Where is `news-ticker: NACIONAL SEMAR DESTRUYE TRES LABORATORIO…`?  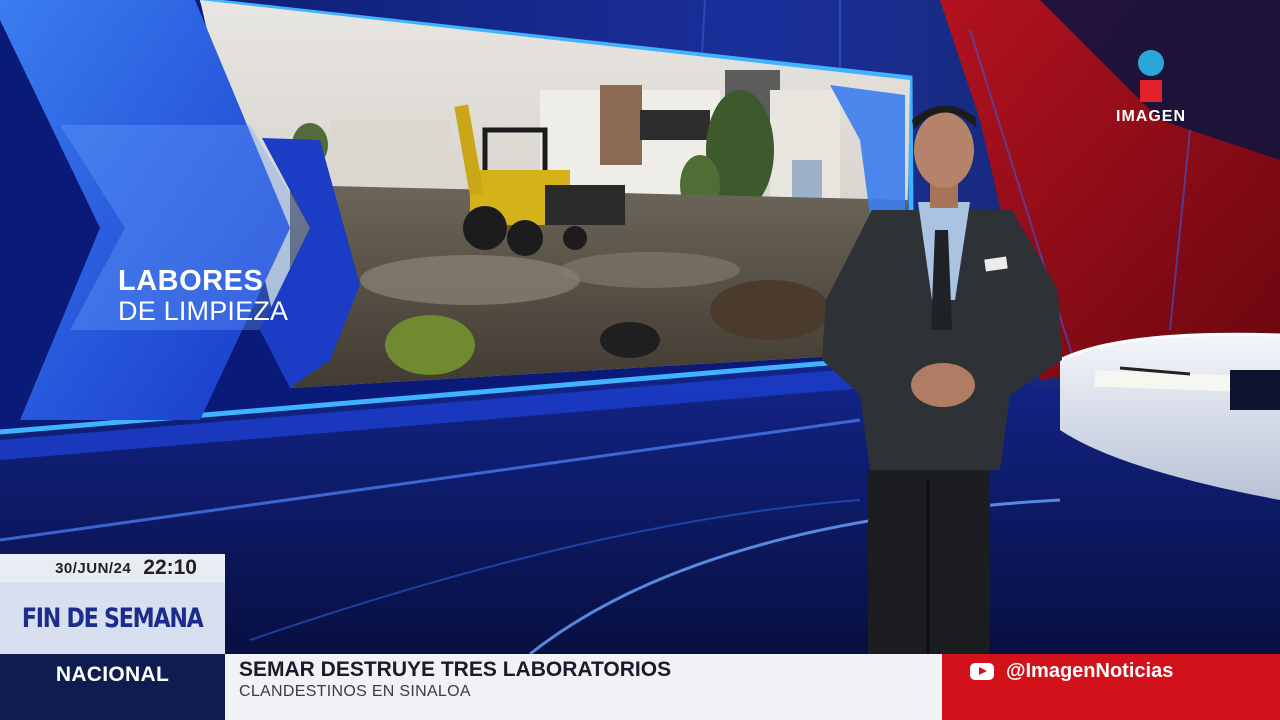
news-ticker: NACIONAL SEMAR DESTRUYE TRES LABORATORIO… is located at coordinates (640, 687).